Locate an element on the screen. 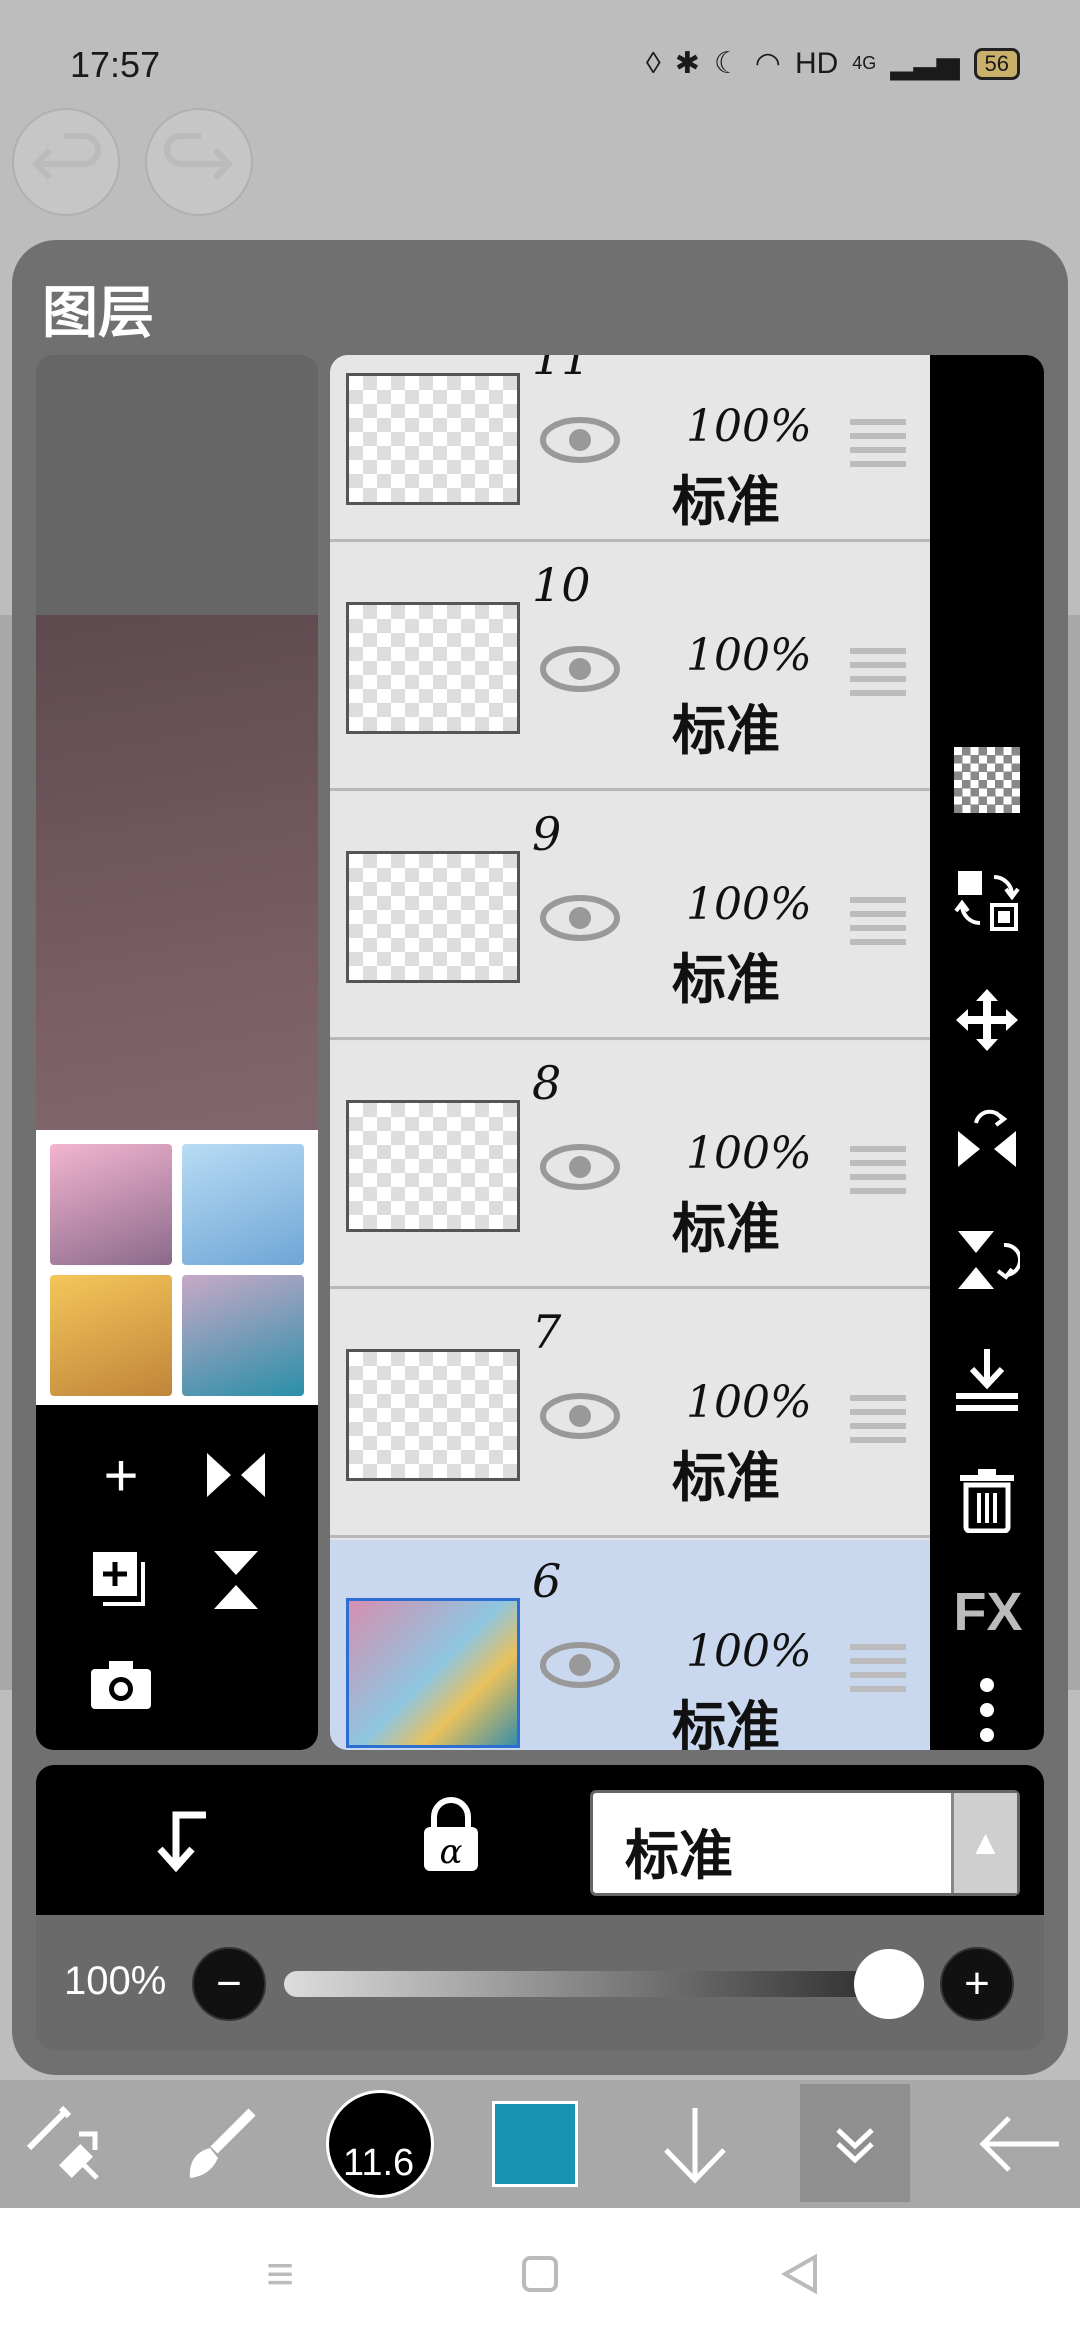  alpha-lock-icon: α is located at coordinates (451, 1834).